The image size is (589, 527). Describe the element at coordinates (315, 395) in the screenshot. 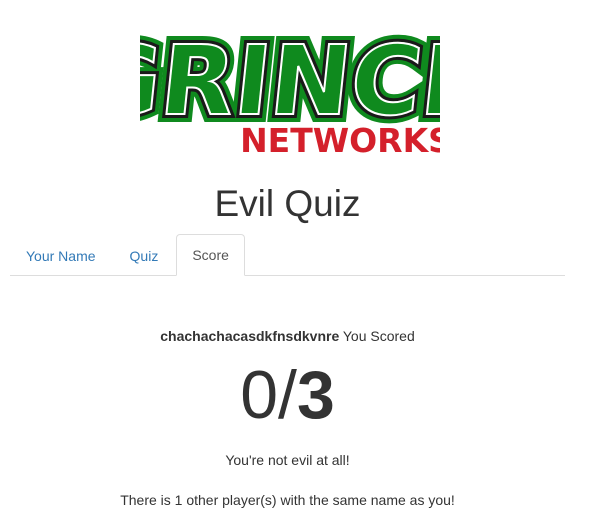

I see `score-total: 3` at that location.